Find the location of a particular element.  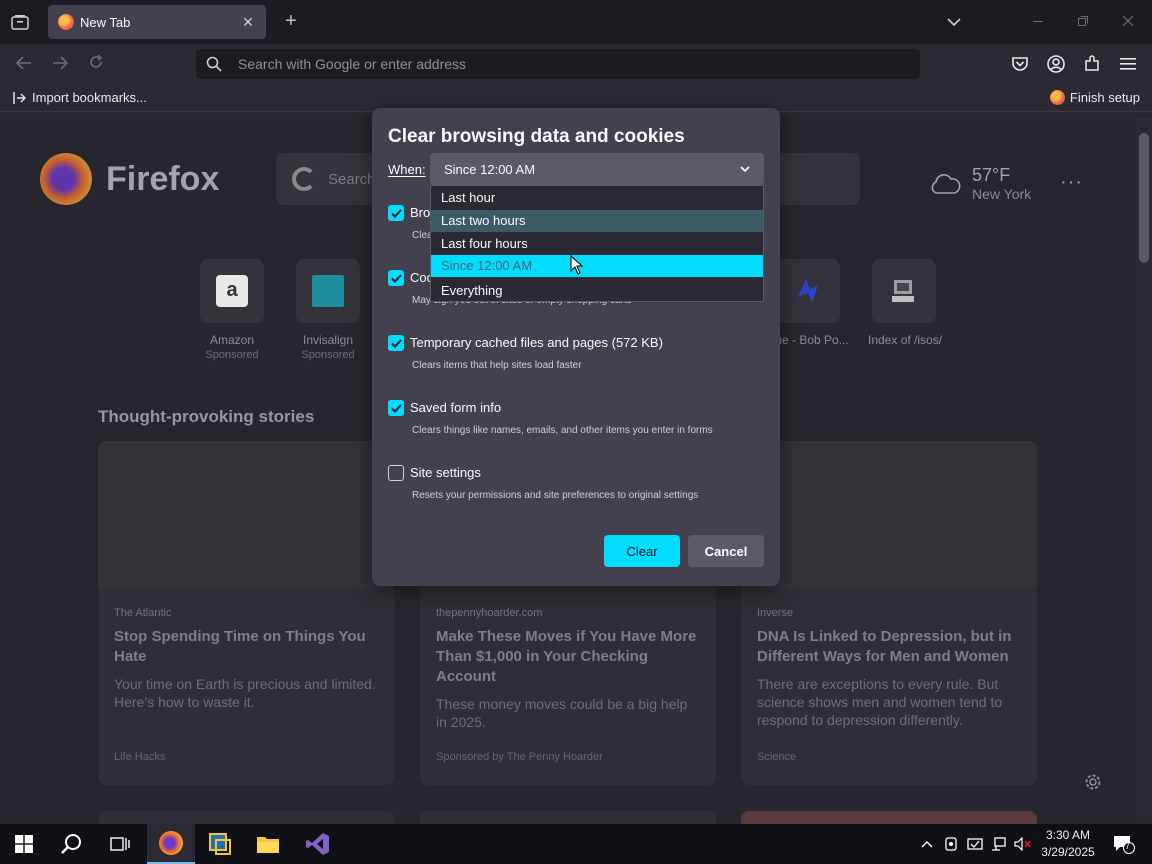

task-view-button is located at coordinates (120, 844).